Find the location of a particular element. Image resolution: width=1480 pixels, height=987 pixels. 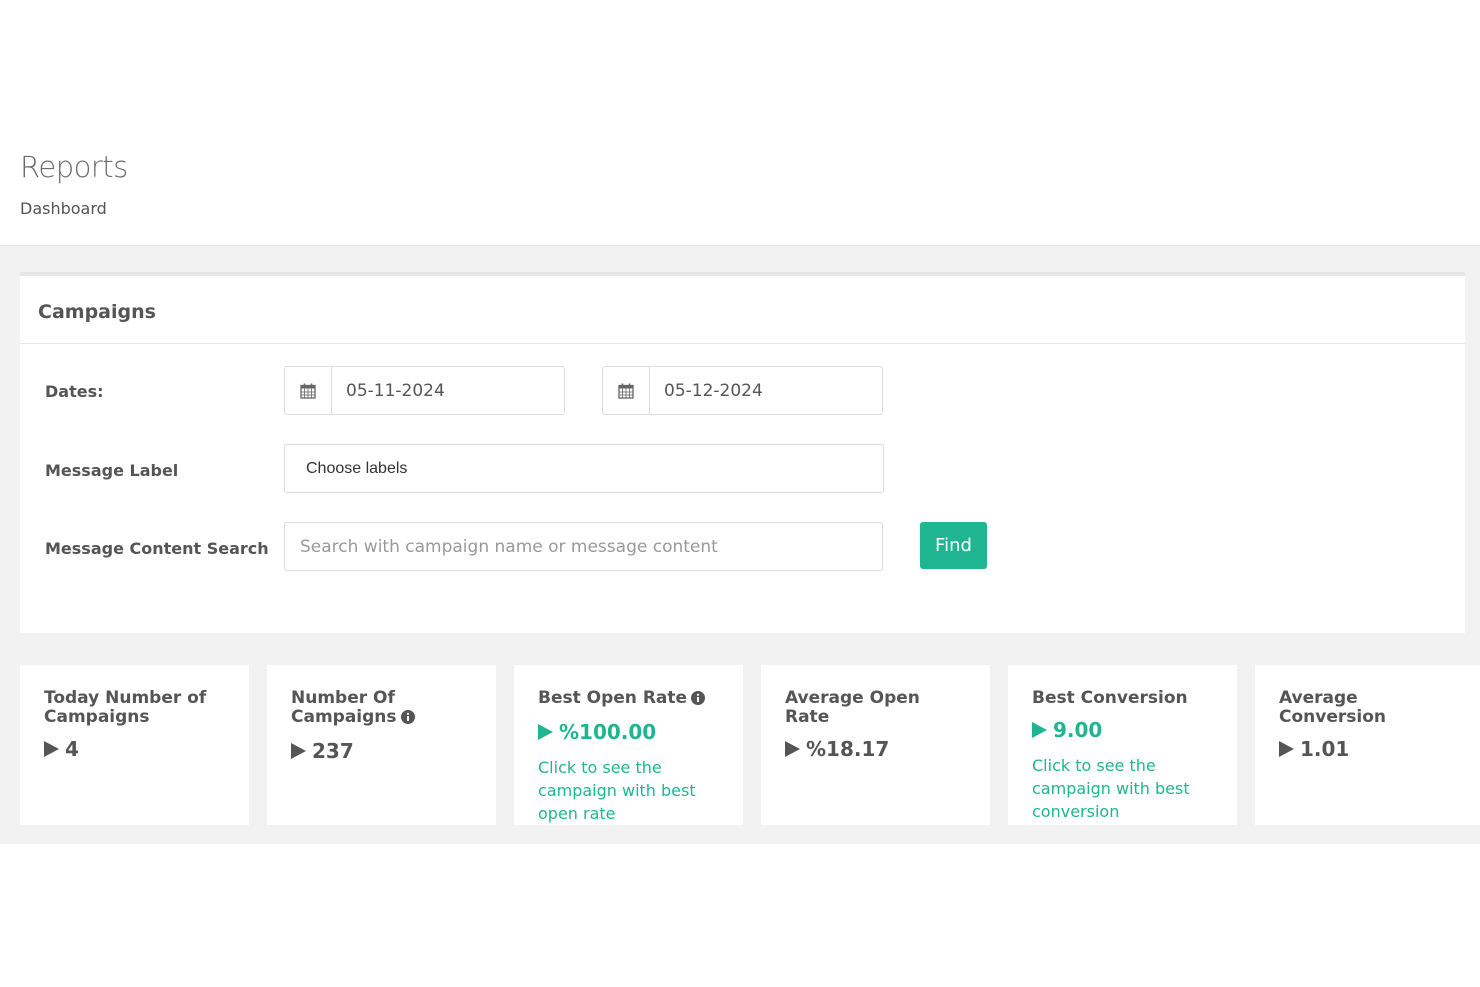

stat-card: Average Conversion 1.01 is located at coordinates (1367, 745).